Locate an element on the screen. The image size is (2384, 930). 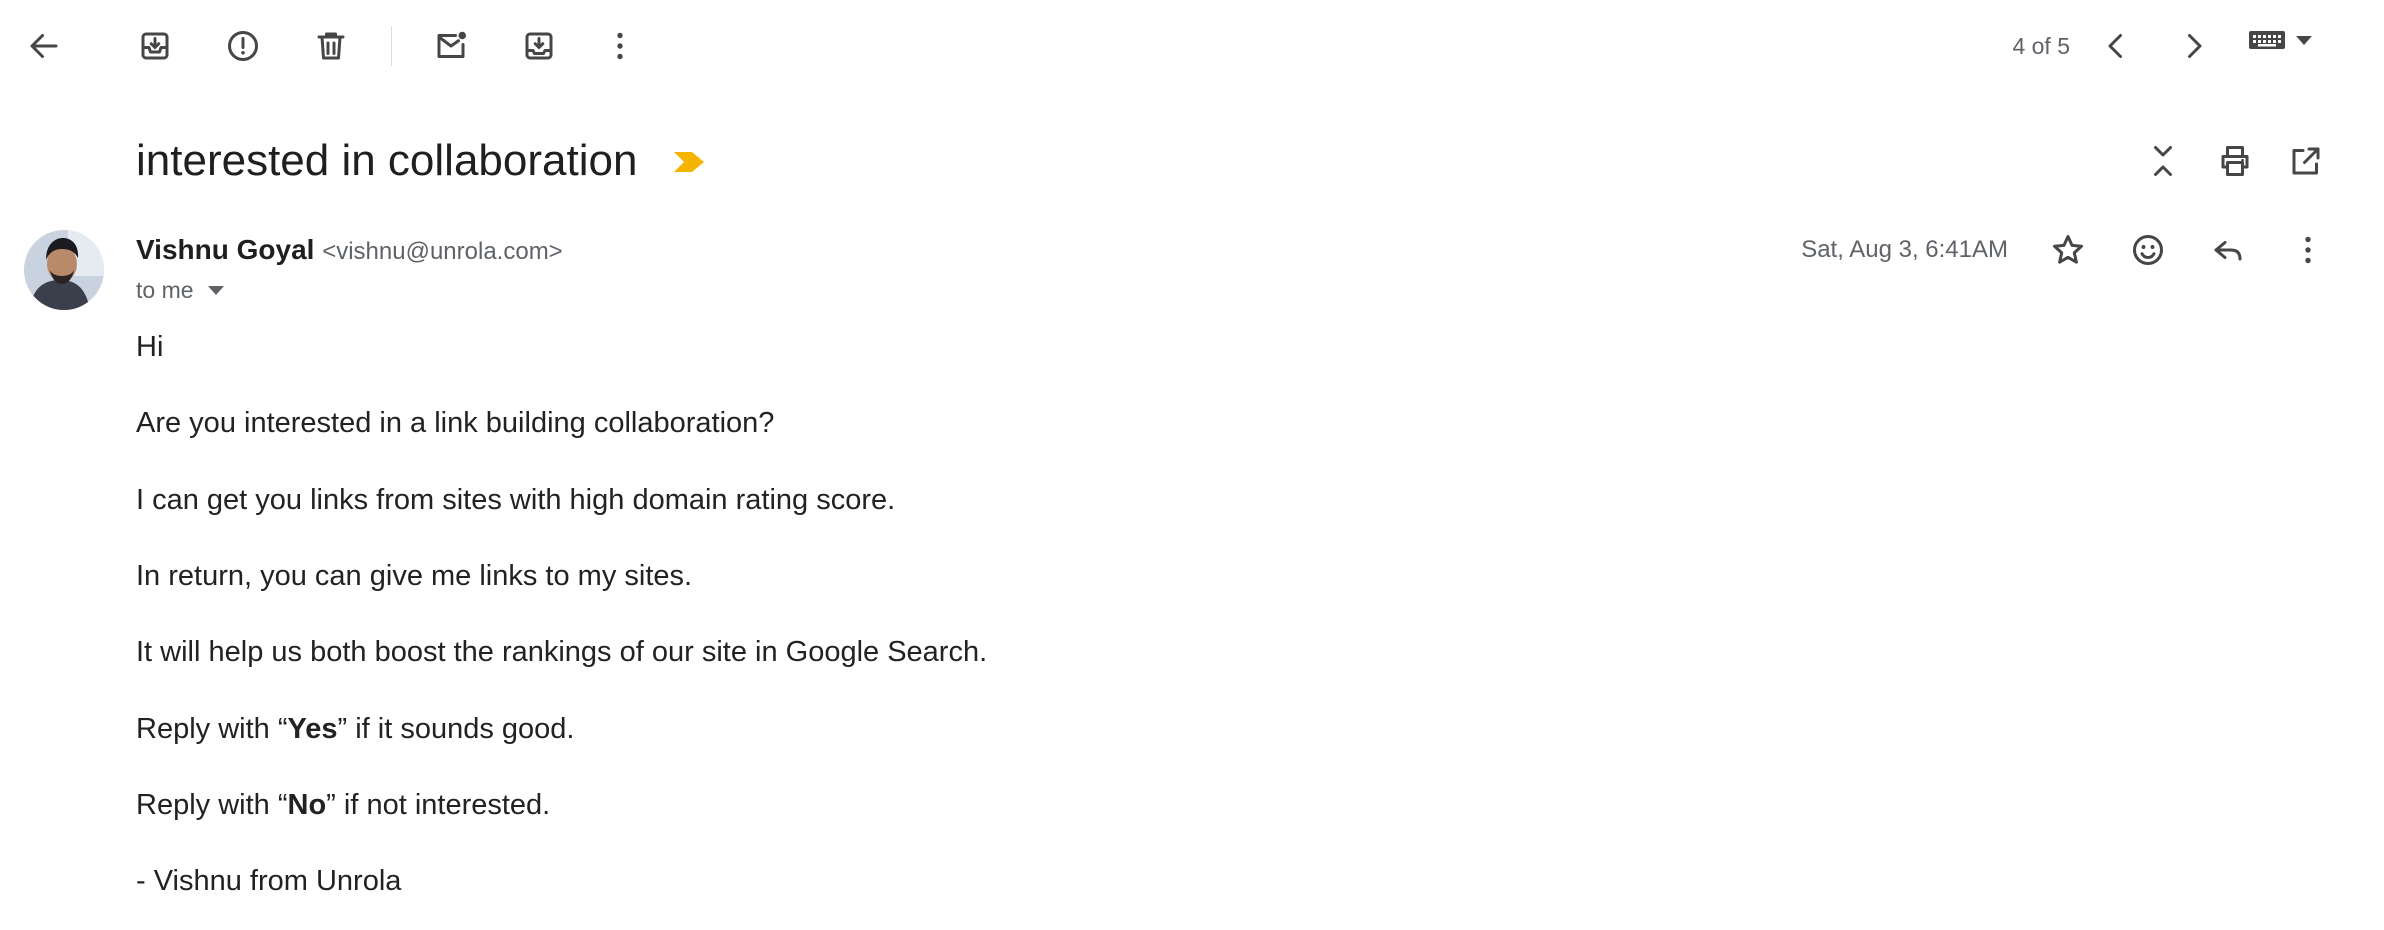
trash-icon is located at coordinates (331, 46).